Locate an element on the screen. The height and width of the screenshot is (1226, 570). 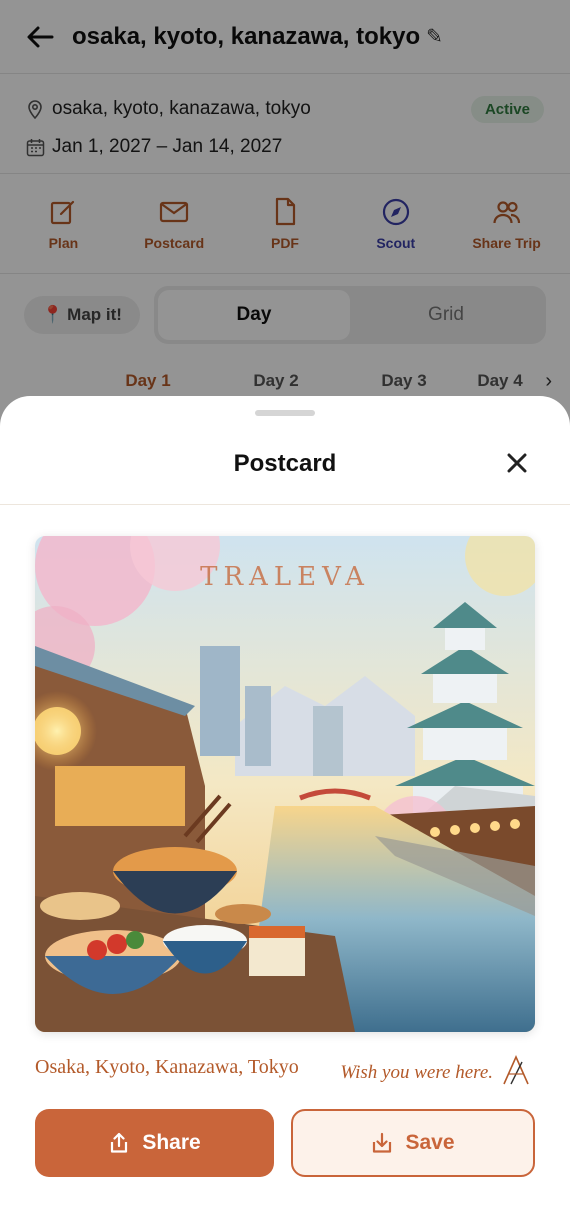
caption-locations: Osaka, Kyoto, Kanazawa, Tokyo is located at coordinates (167, 1067).